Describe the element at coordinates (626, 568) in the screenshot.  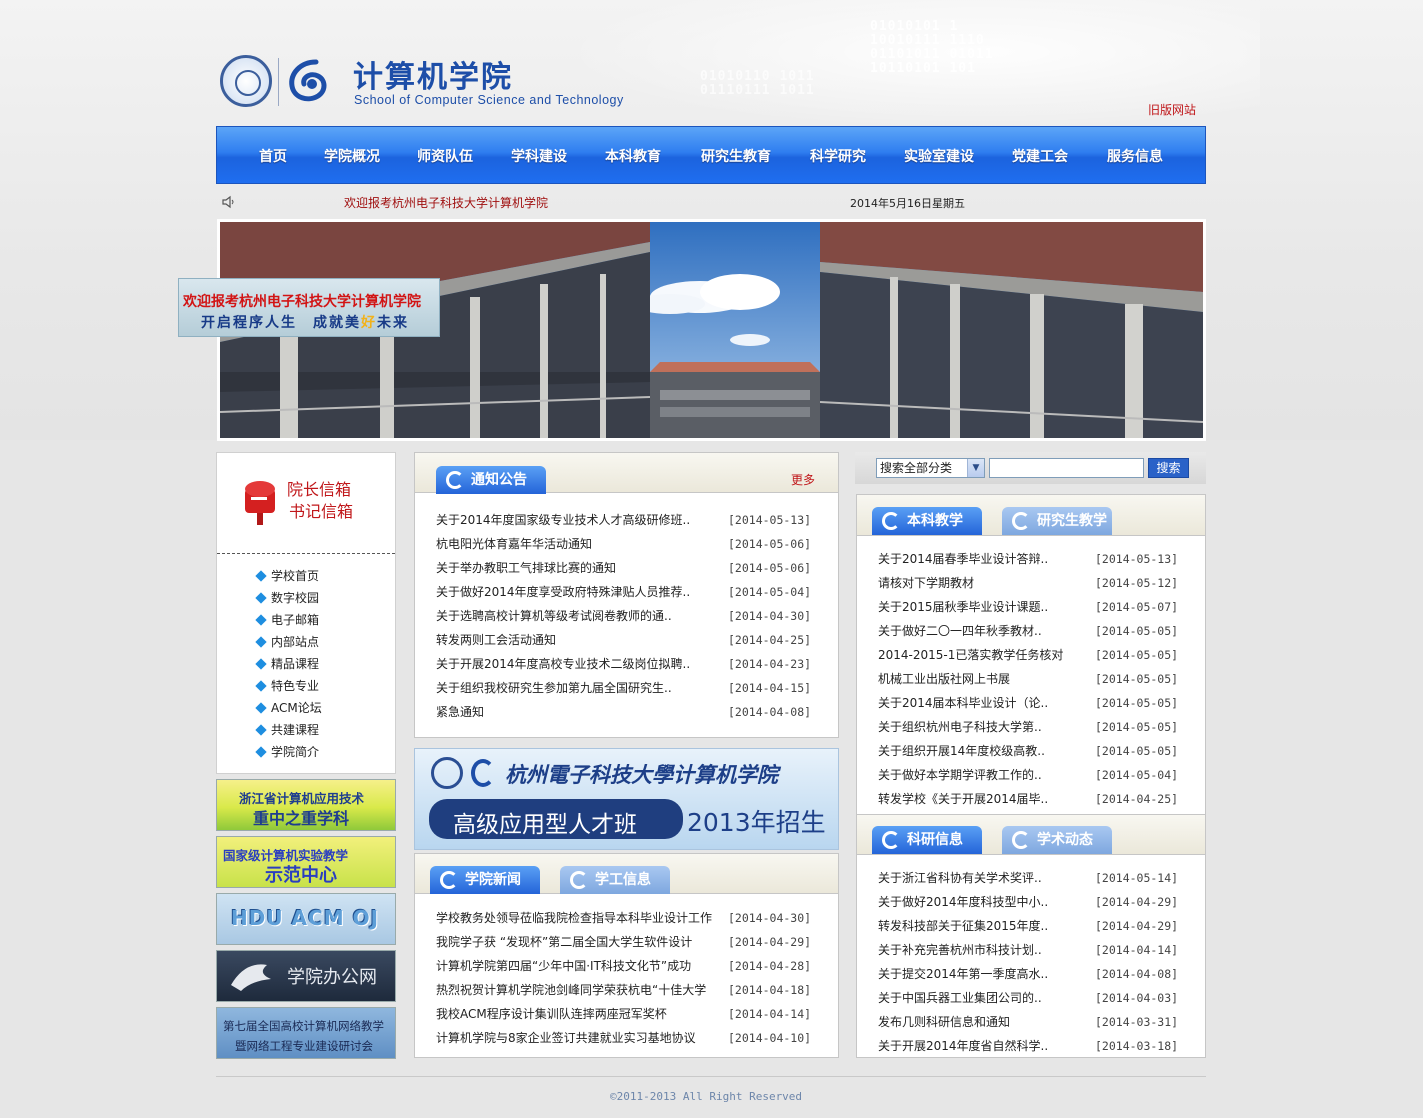
I see `notice-item: 关于举办教职工气排球比赛的通知 [2014-05-06]` at that location.